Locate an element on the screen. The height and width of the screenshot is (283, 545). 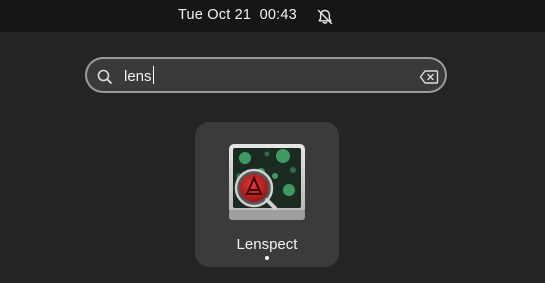
top-bar: Tue Oct 21 00:43 is located at coordinates (272, 16).